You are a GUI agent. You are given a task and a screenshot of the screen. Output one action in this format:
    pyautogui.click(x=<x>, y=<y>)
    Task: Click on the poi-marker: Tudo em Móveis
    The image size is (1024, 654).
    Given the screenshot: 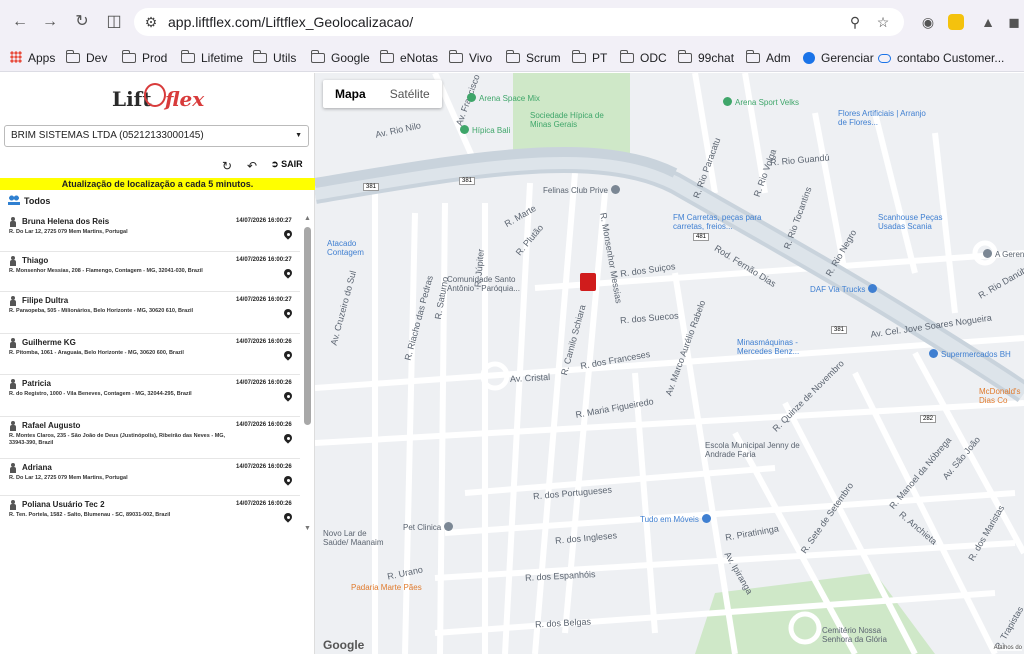 What is the action you would take?
    pyautogui.click(x=677, y=519)
    